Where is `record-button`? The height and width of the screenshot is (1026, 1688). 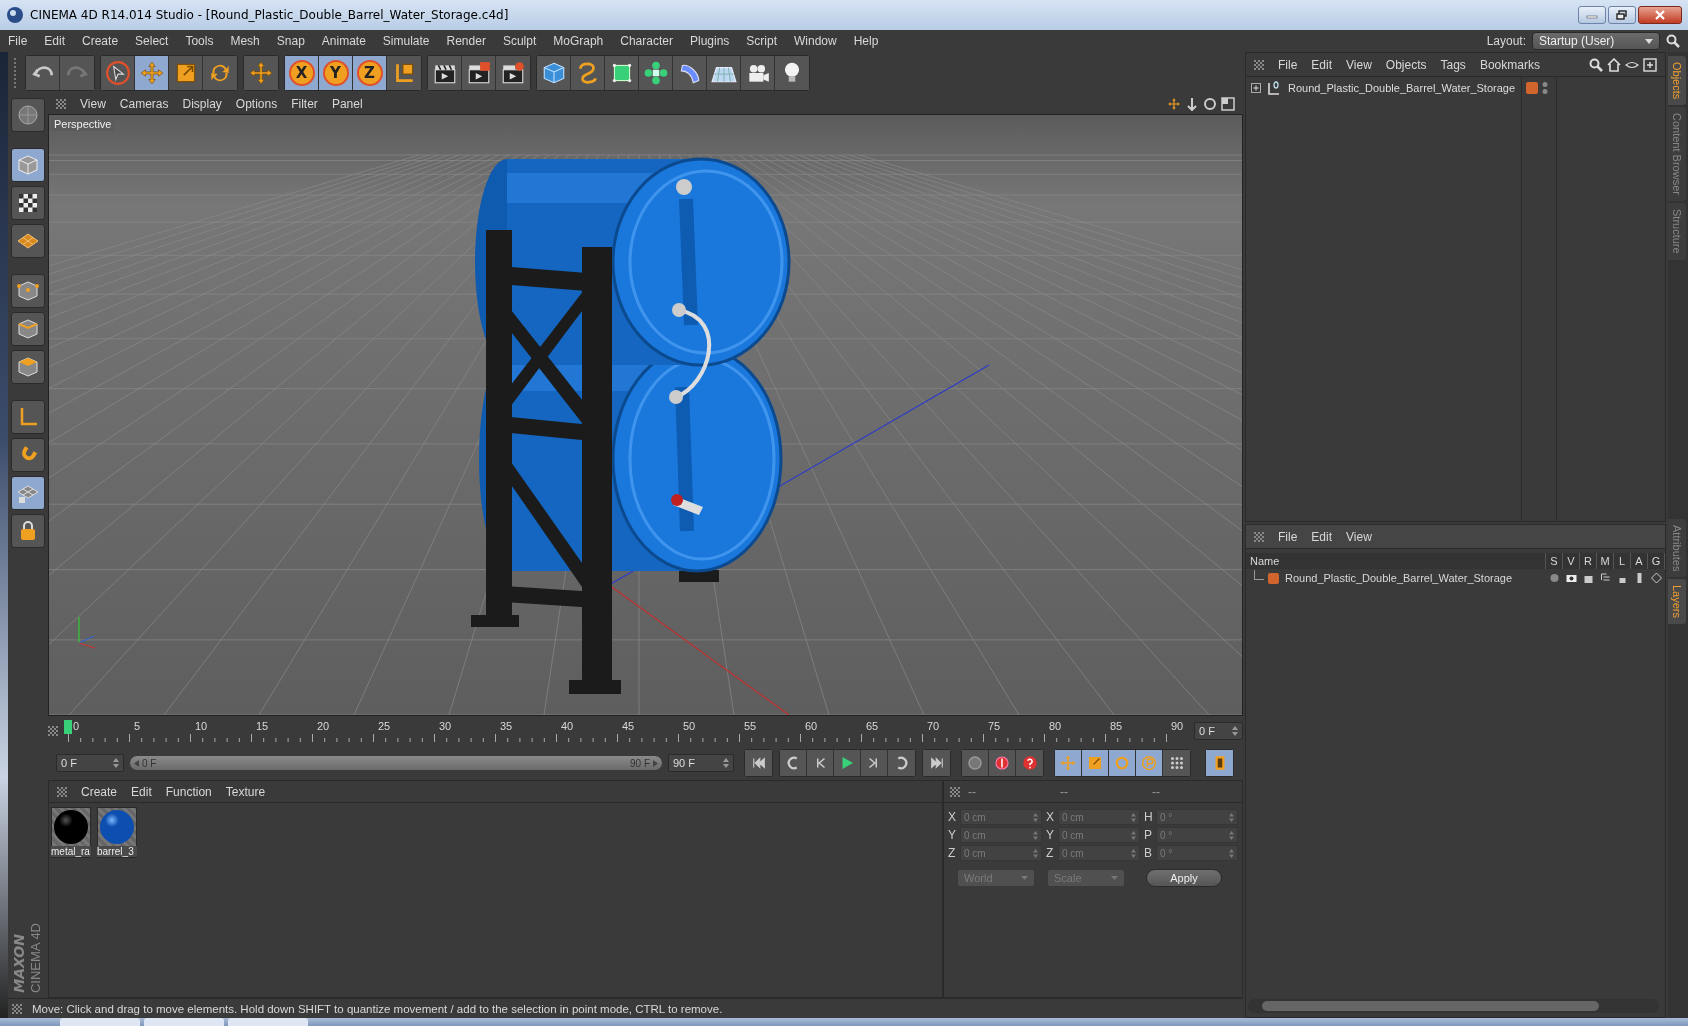 record-button is located at coordinates (1002, 763).